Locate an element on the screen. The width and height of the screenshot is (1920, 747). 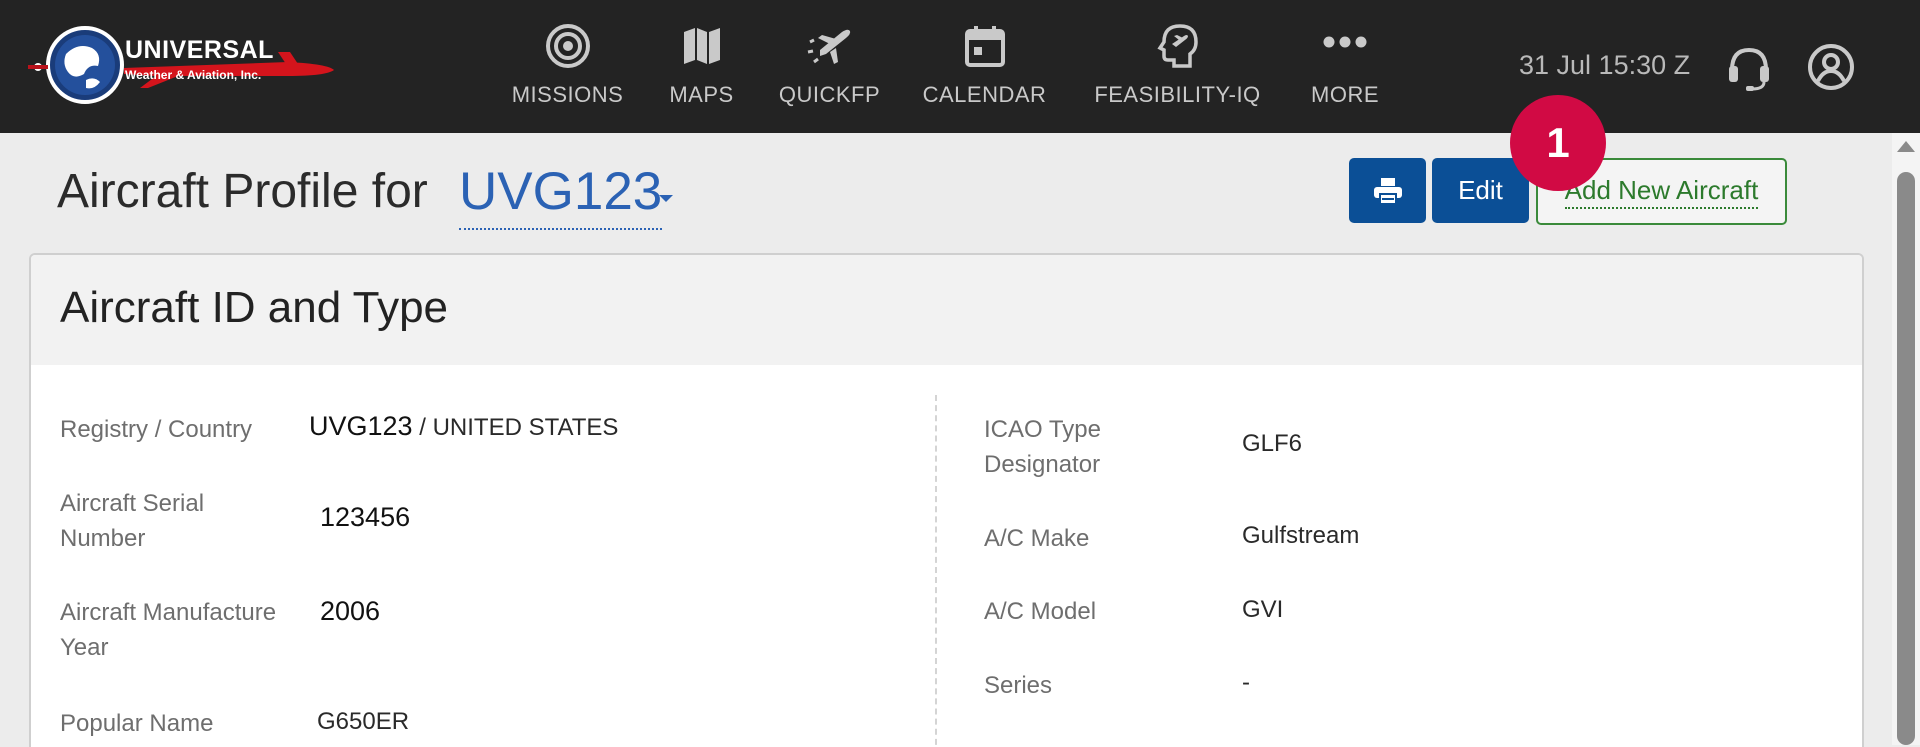
panel-title: Aircraft ID and Type is located at coordinates (254, 307).